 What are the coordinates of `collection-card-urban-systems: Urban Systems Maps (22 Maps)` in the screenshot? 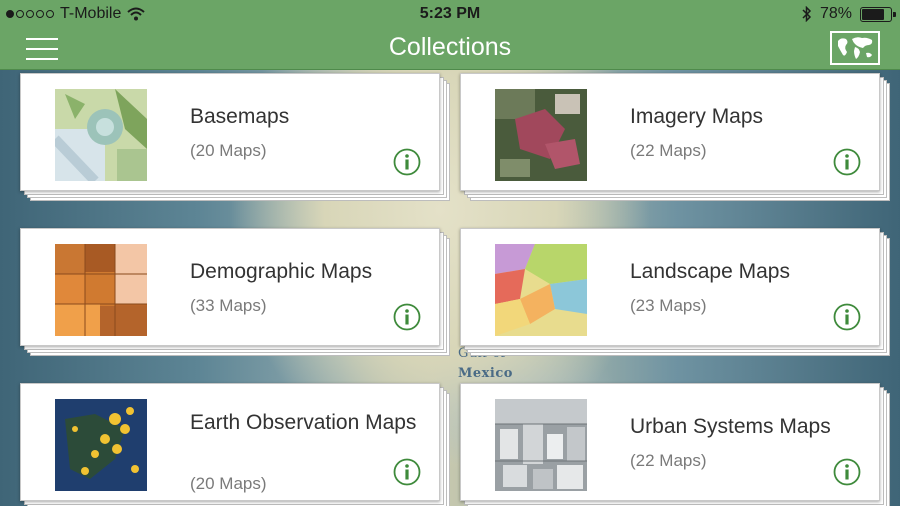 It's located at (675, 444).